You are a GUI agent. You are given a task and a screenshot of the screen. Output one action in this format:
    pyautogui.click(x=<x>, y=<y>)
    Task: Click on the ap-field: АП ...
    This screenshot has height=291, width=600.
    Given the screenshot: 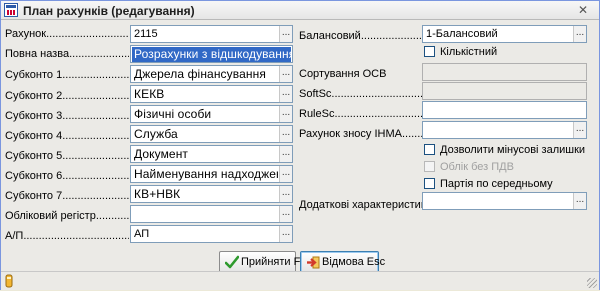 What is the action you would take?
    pyautogui.click(x=211, y=234)
    